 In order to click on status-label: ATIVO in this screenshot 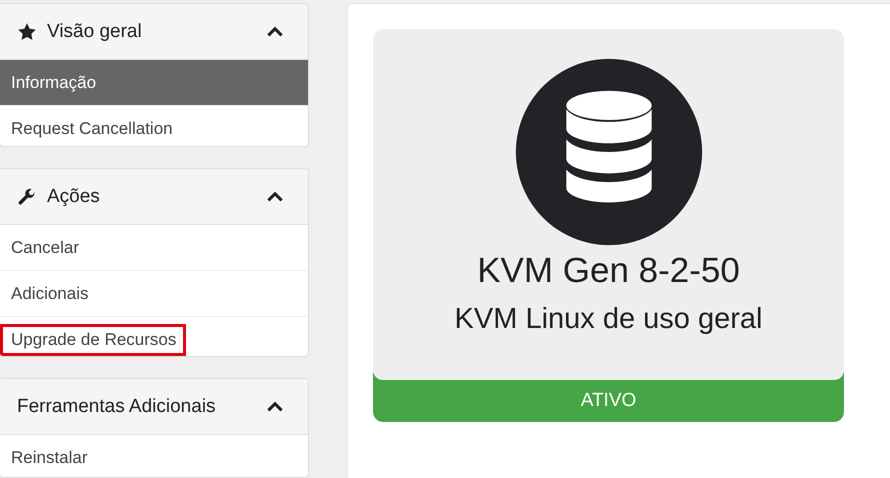, I will do `click(608, 401)`.